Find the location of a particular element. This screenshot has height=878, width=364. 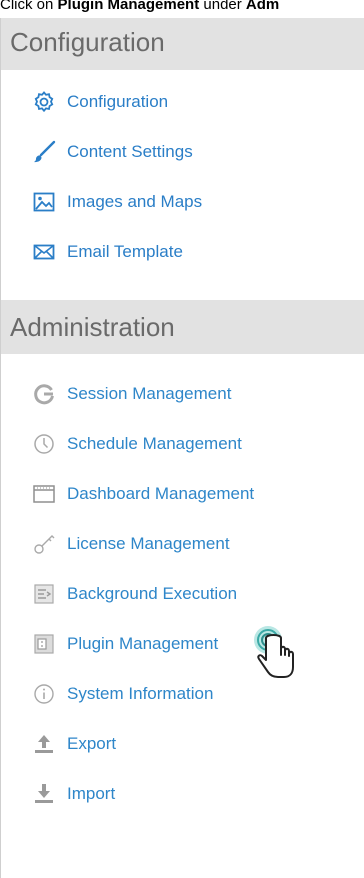

menu-item-label: Configuration is located at coordinates (118, 101).